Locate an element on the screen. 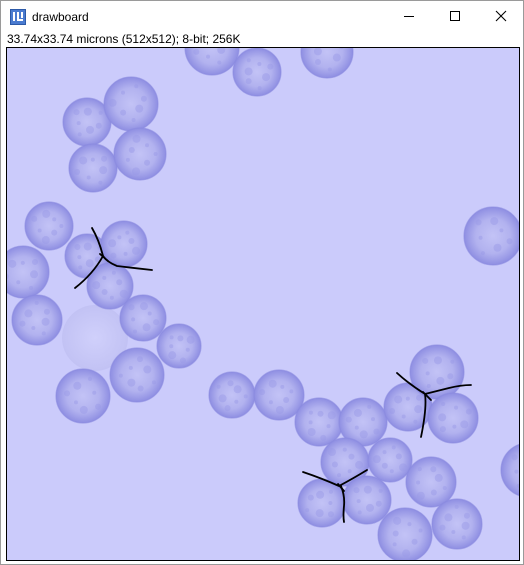 This screenshot has width=524, height=565. maximize-icon is located at coordinates (455, 16).